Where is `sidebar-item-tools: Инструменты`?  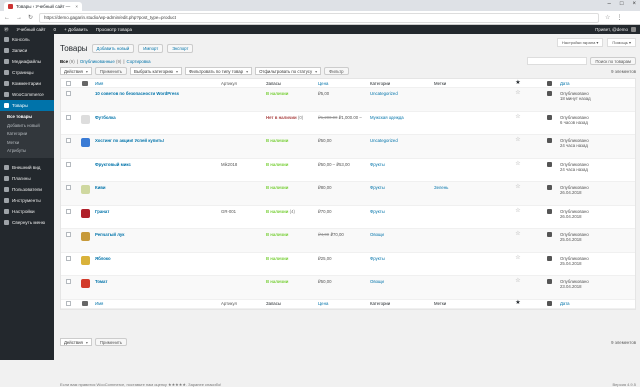
sidebar-item-tools: Инструменты is located at coordinates (27, 200).